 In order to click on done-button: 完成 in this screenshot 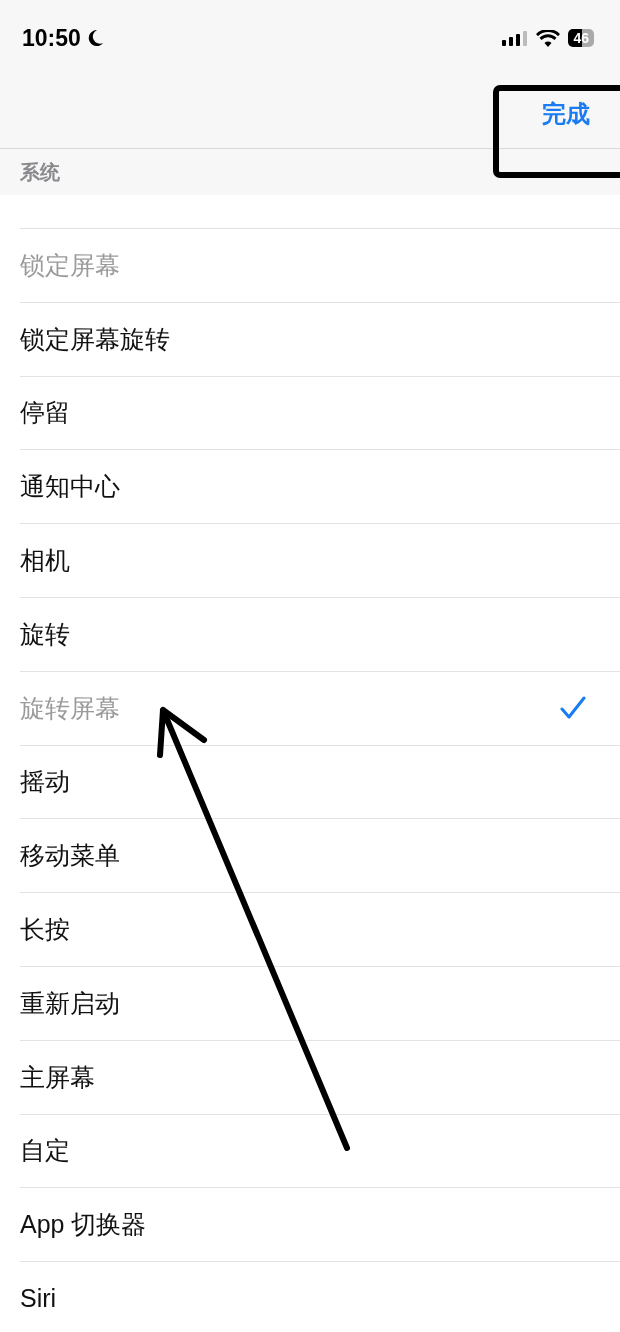, I will do `click(566, 114)`.